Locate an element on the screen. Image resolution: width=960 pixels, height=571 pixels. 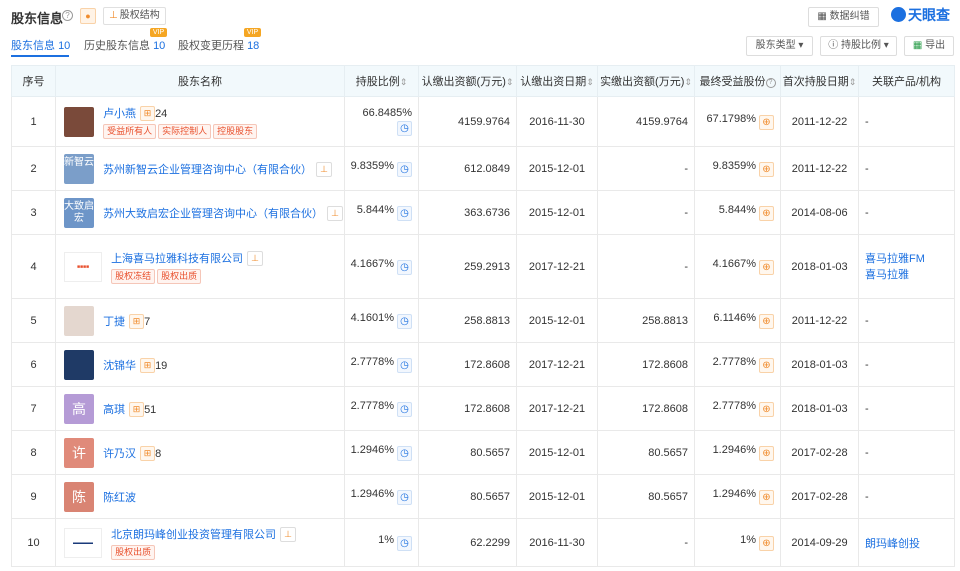
tab-history-shareholders: 历史股东信息 10 is located at coordinates (124, 45).